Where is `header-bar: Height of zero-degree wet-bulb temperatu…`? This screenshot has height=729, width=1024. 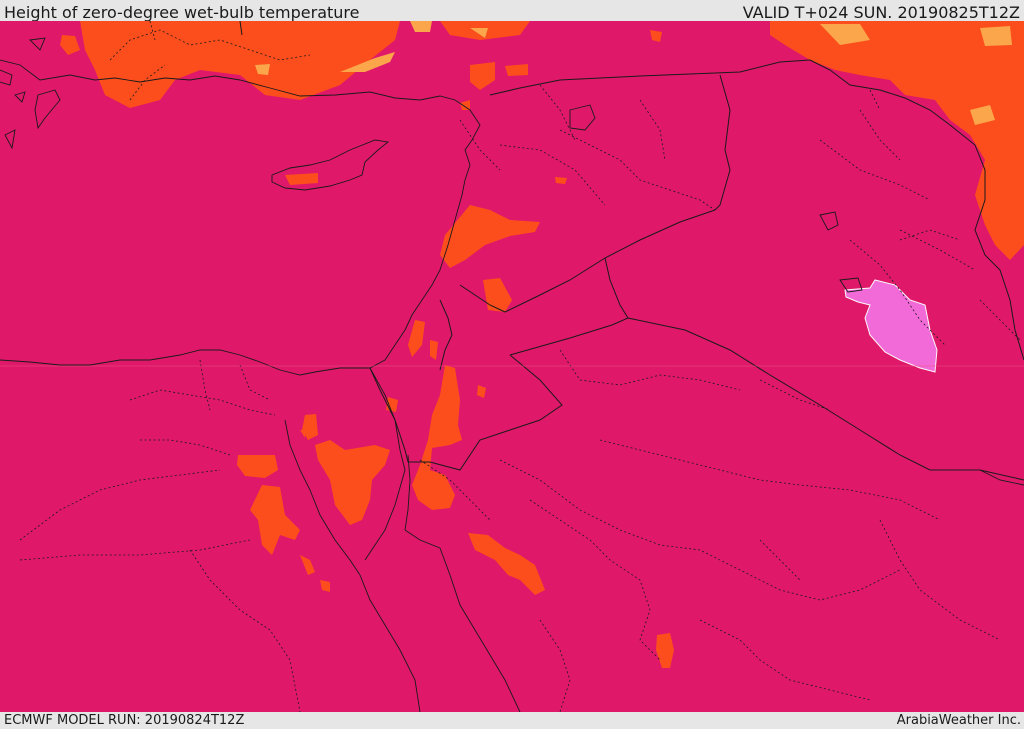
header-bar: Height of zero-degree wet-bulb temperatu… is located at coordinates (512, 11).